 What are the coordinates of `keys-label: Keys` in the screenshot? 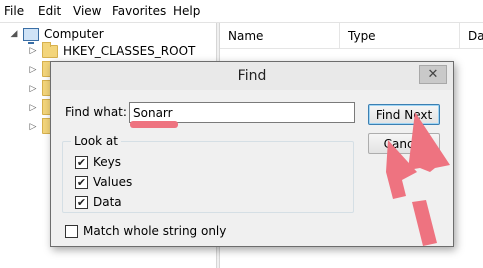 It's located at (107, 162).